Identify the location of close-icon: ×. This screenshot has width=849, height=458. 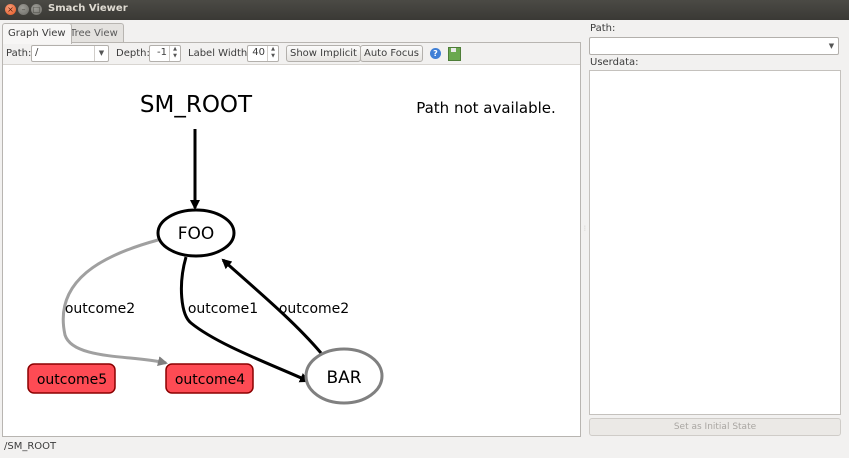
(10, 9).